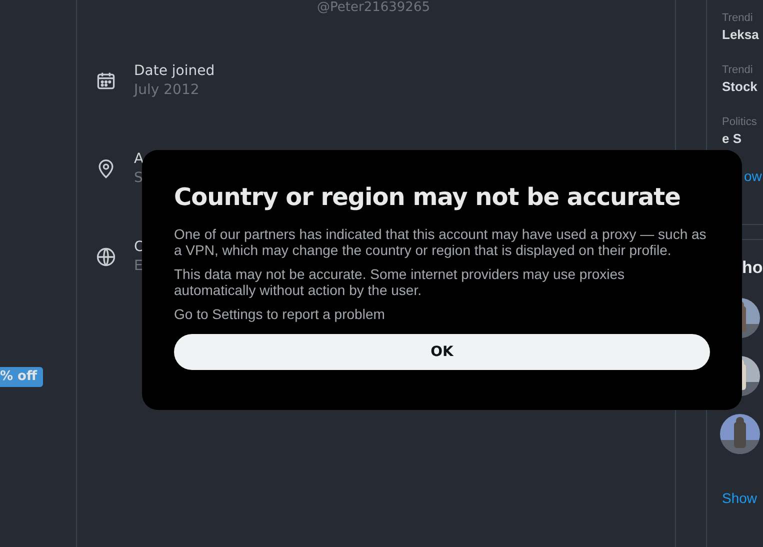  Describe the element at coordinates (106, 81) in the screenshot. I see `calendar-icon` at that location.